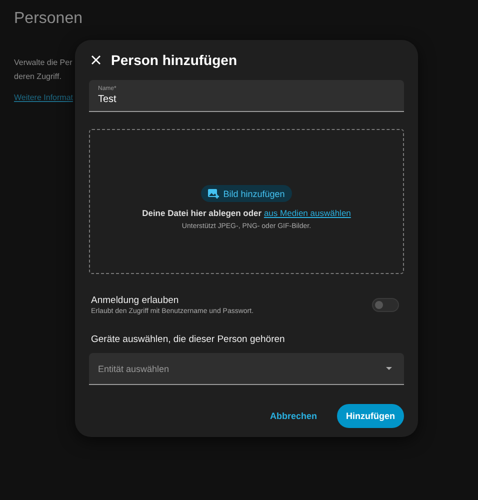  What do you see at coordinates (38, 77) in the screenshot?
I see `description-text: deren Zugriff.` at bounding box center [38, 77].